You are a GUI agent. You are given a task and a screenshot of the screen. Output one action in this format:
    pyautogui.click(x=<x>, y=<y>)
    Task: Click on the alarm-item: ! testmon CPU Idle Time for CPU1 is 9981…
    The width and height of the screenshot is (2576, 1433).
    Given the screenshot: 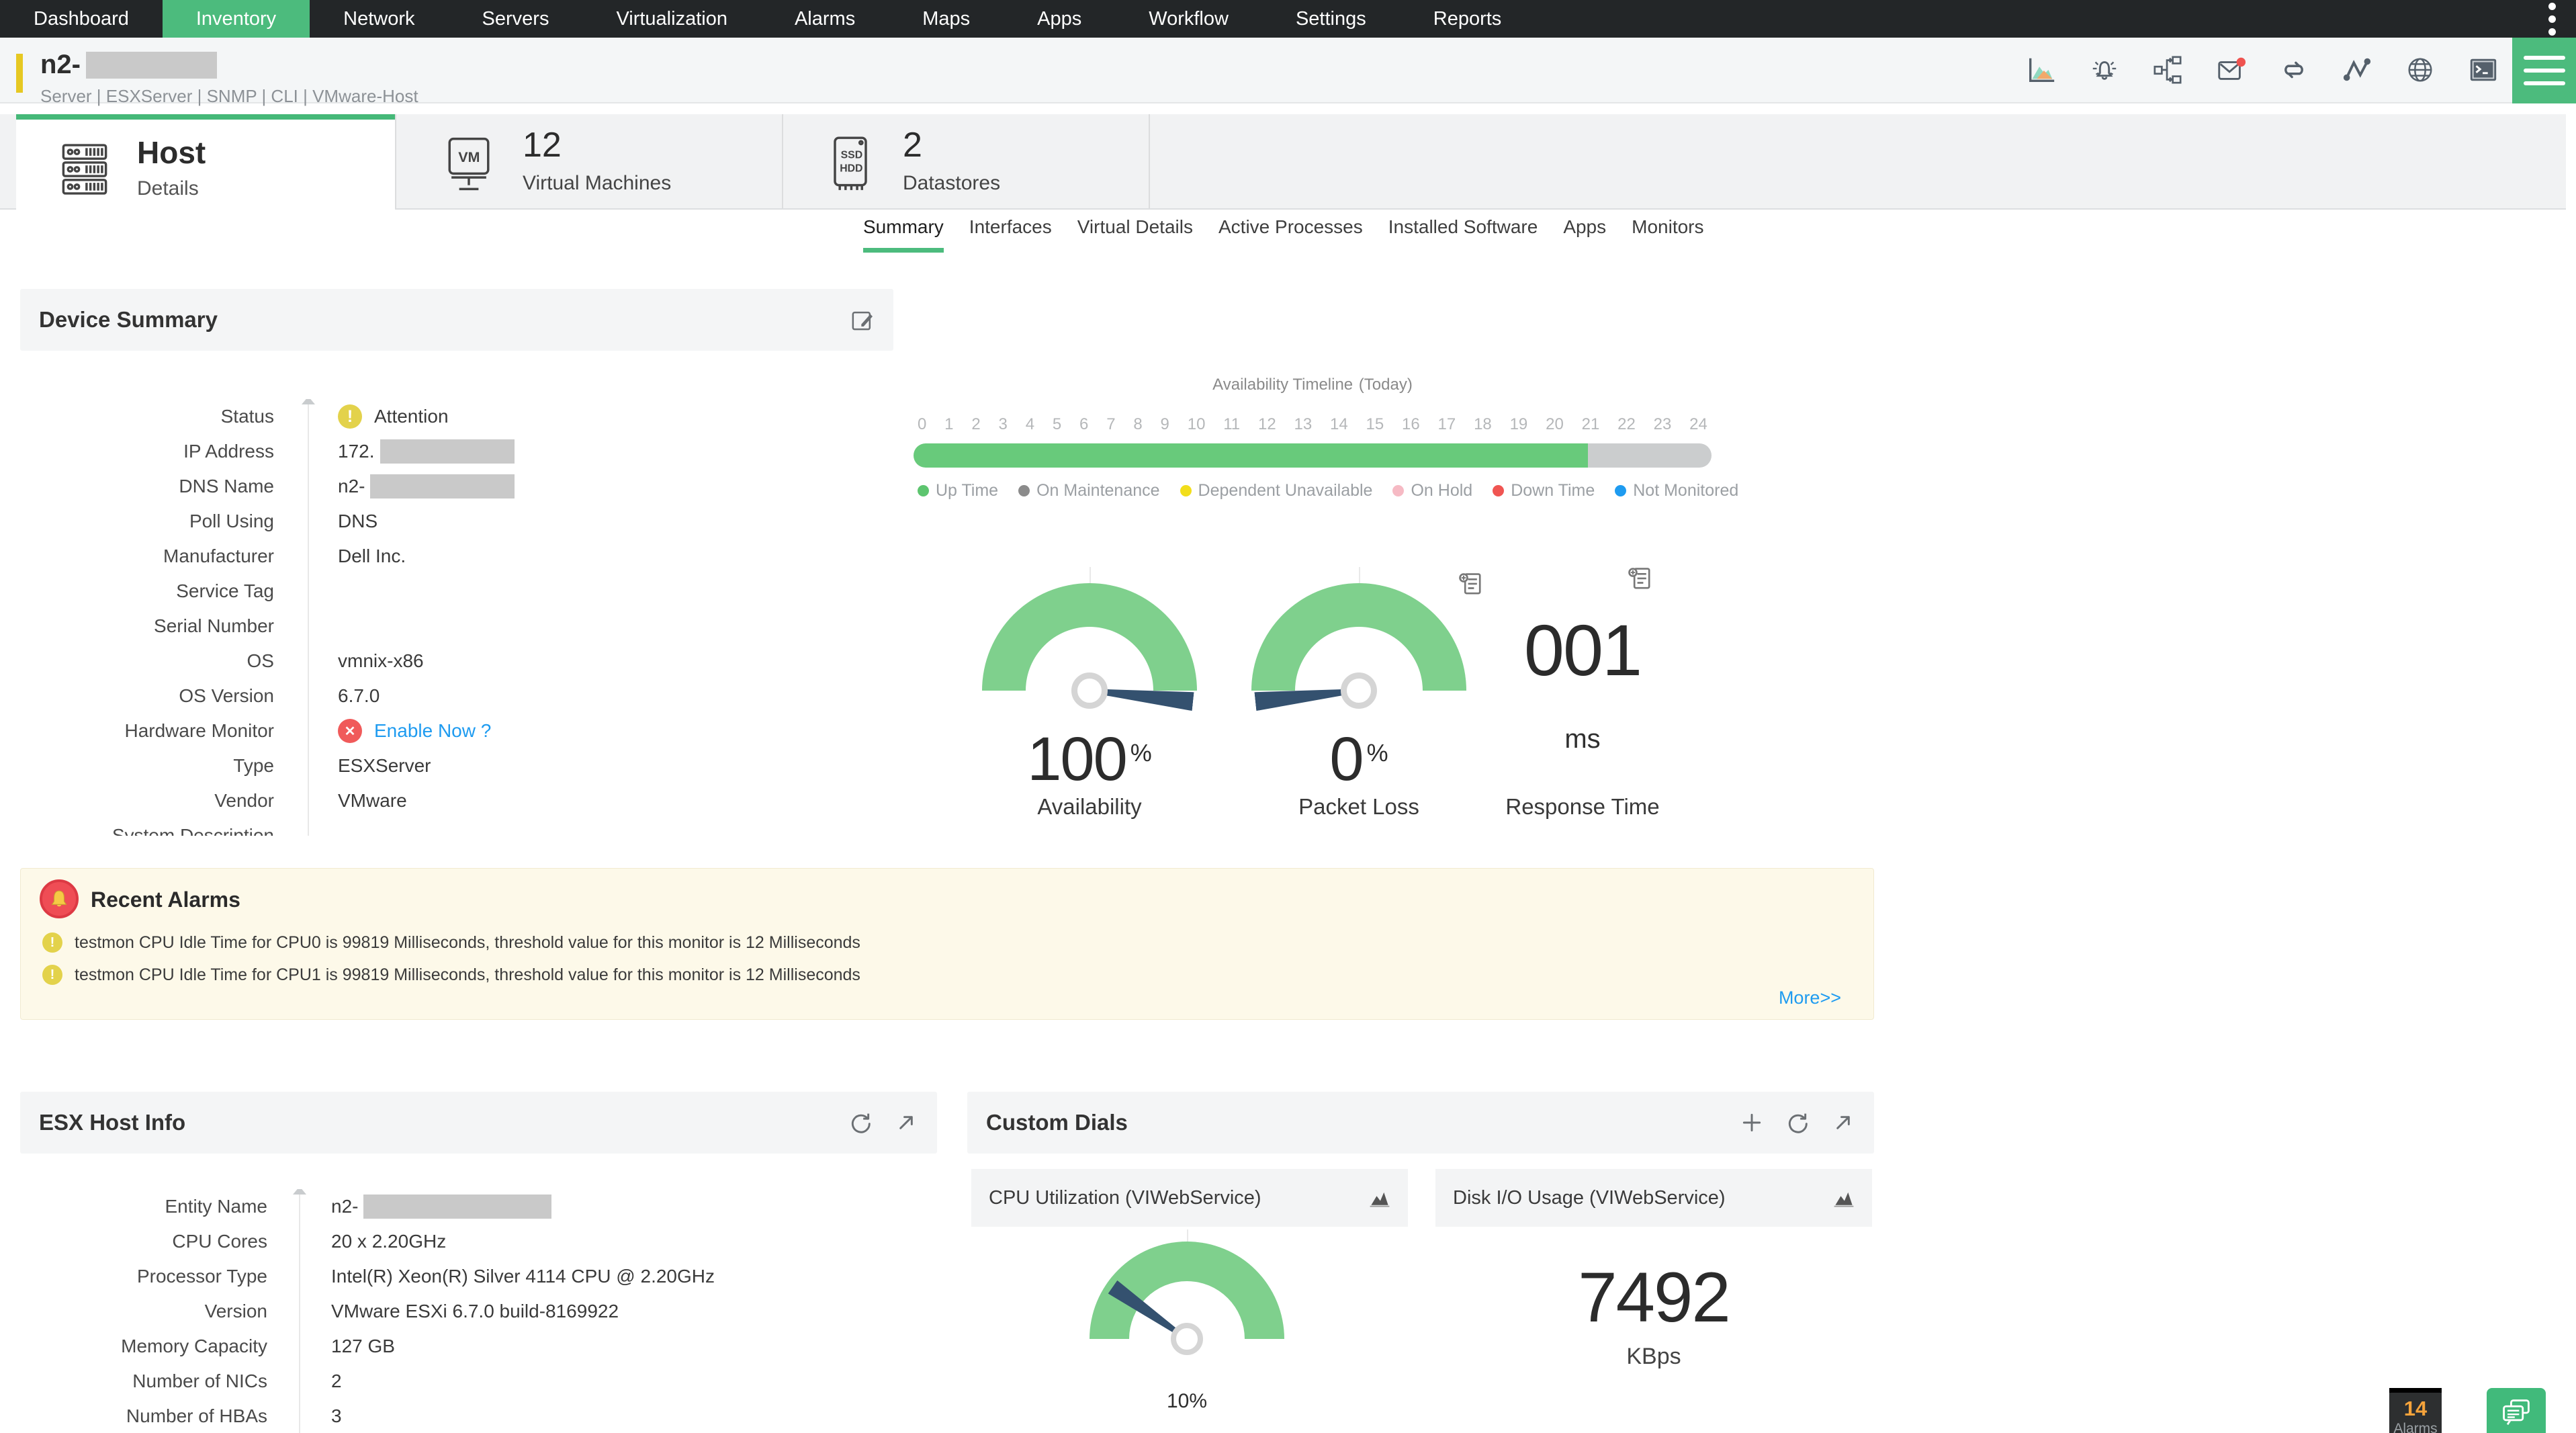 What is the action you would take?
    pyautogui.click(x=451, y=975)
    